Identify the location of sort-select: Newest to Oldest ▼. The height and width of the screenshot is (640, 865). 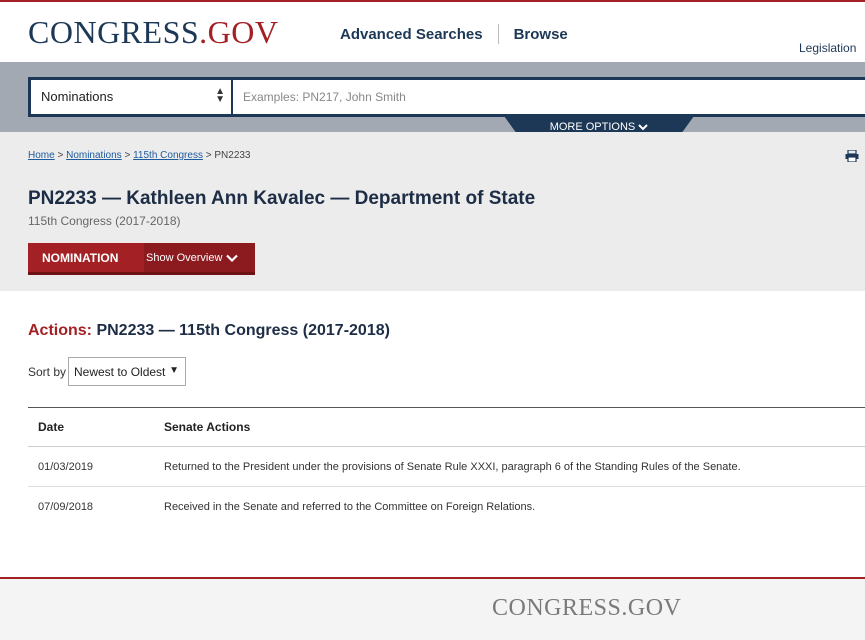
(127, 371).